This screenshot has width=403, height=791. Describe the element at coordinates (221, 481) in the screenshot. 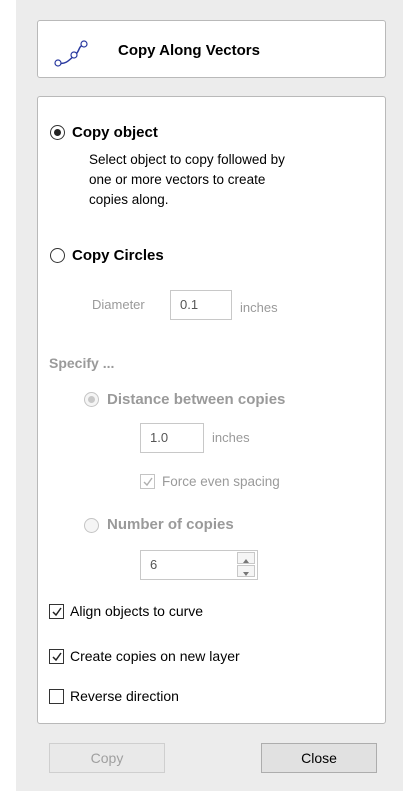

I see `force-even-spacing-label: Force even spacing` at that location.